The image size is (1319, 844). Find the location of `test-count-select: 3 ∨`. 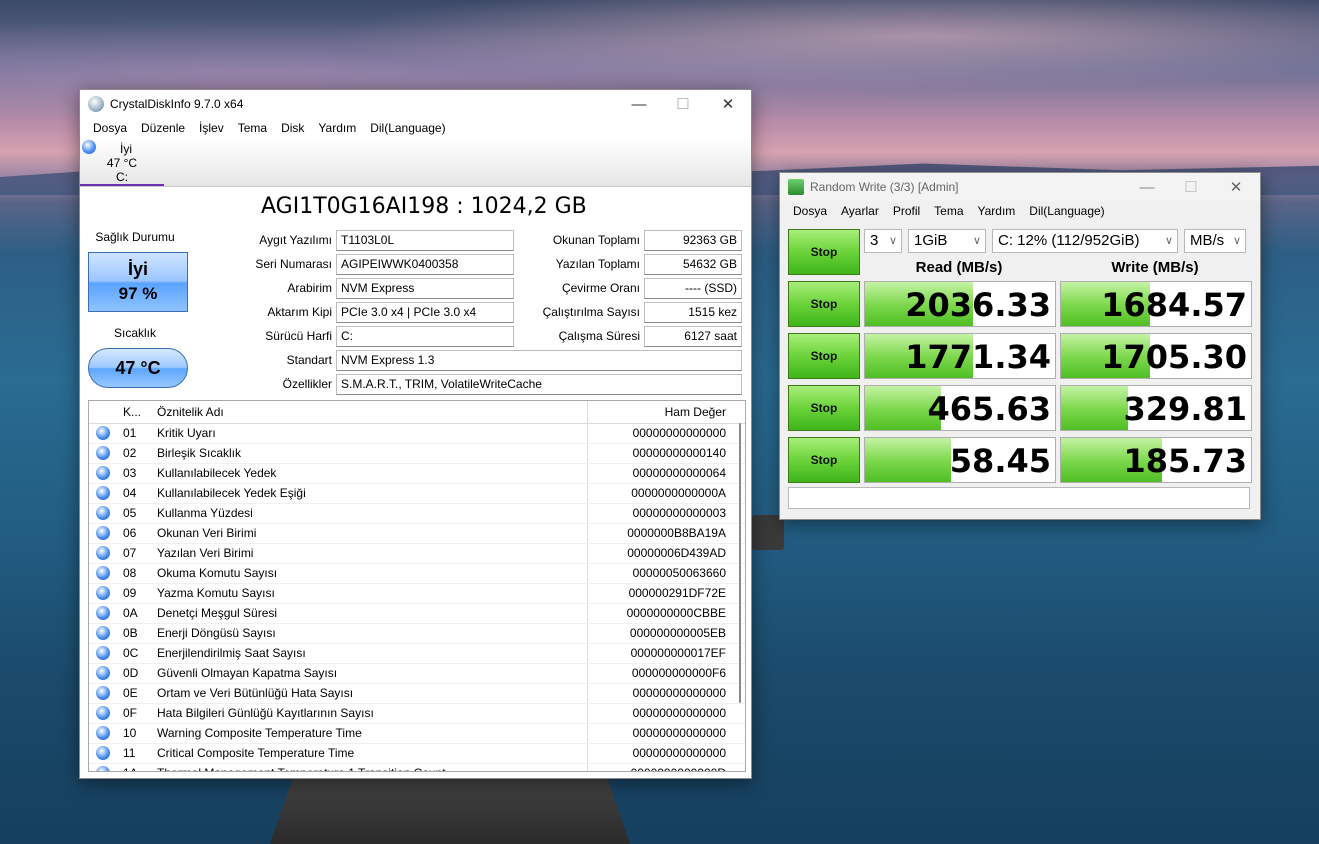

test-count-select: 3 ∨ is located at coordinates (883, 241).